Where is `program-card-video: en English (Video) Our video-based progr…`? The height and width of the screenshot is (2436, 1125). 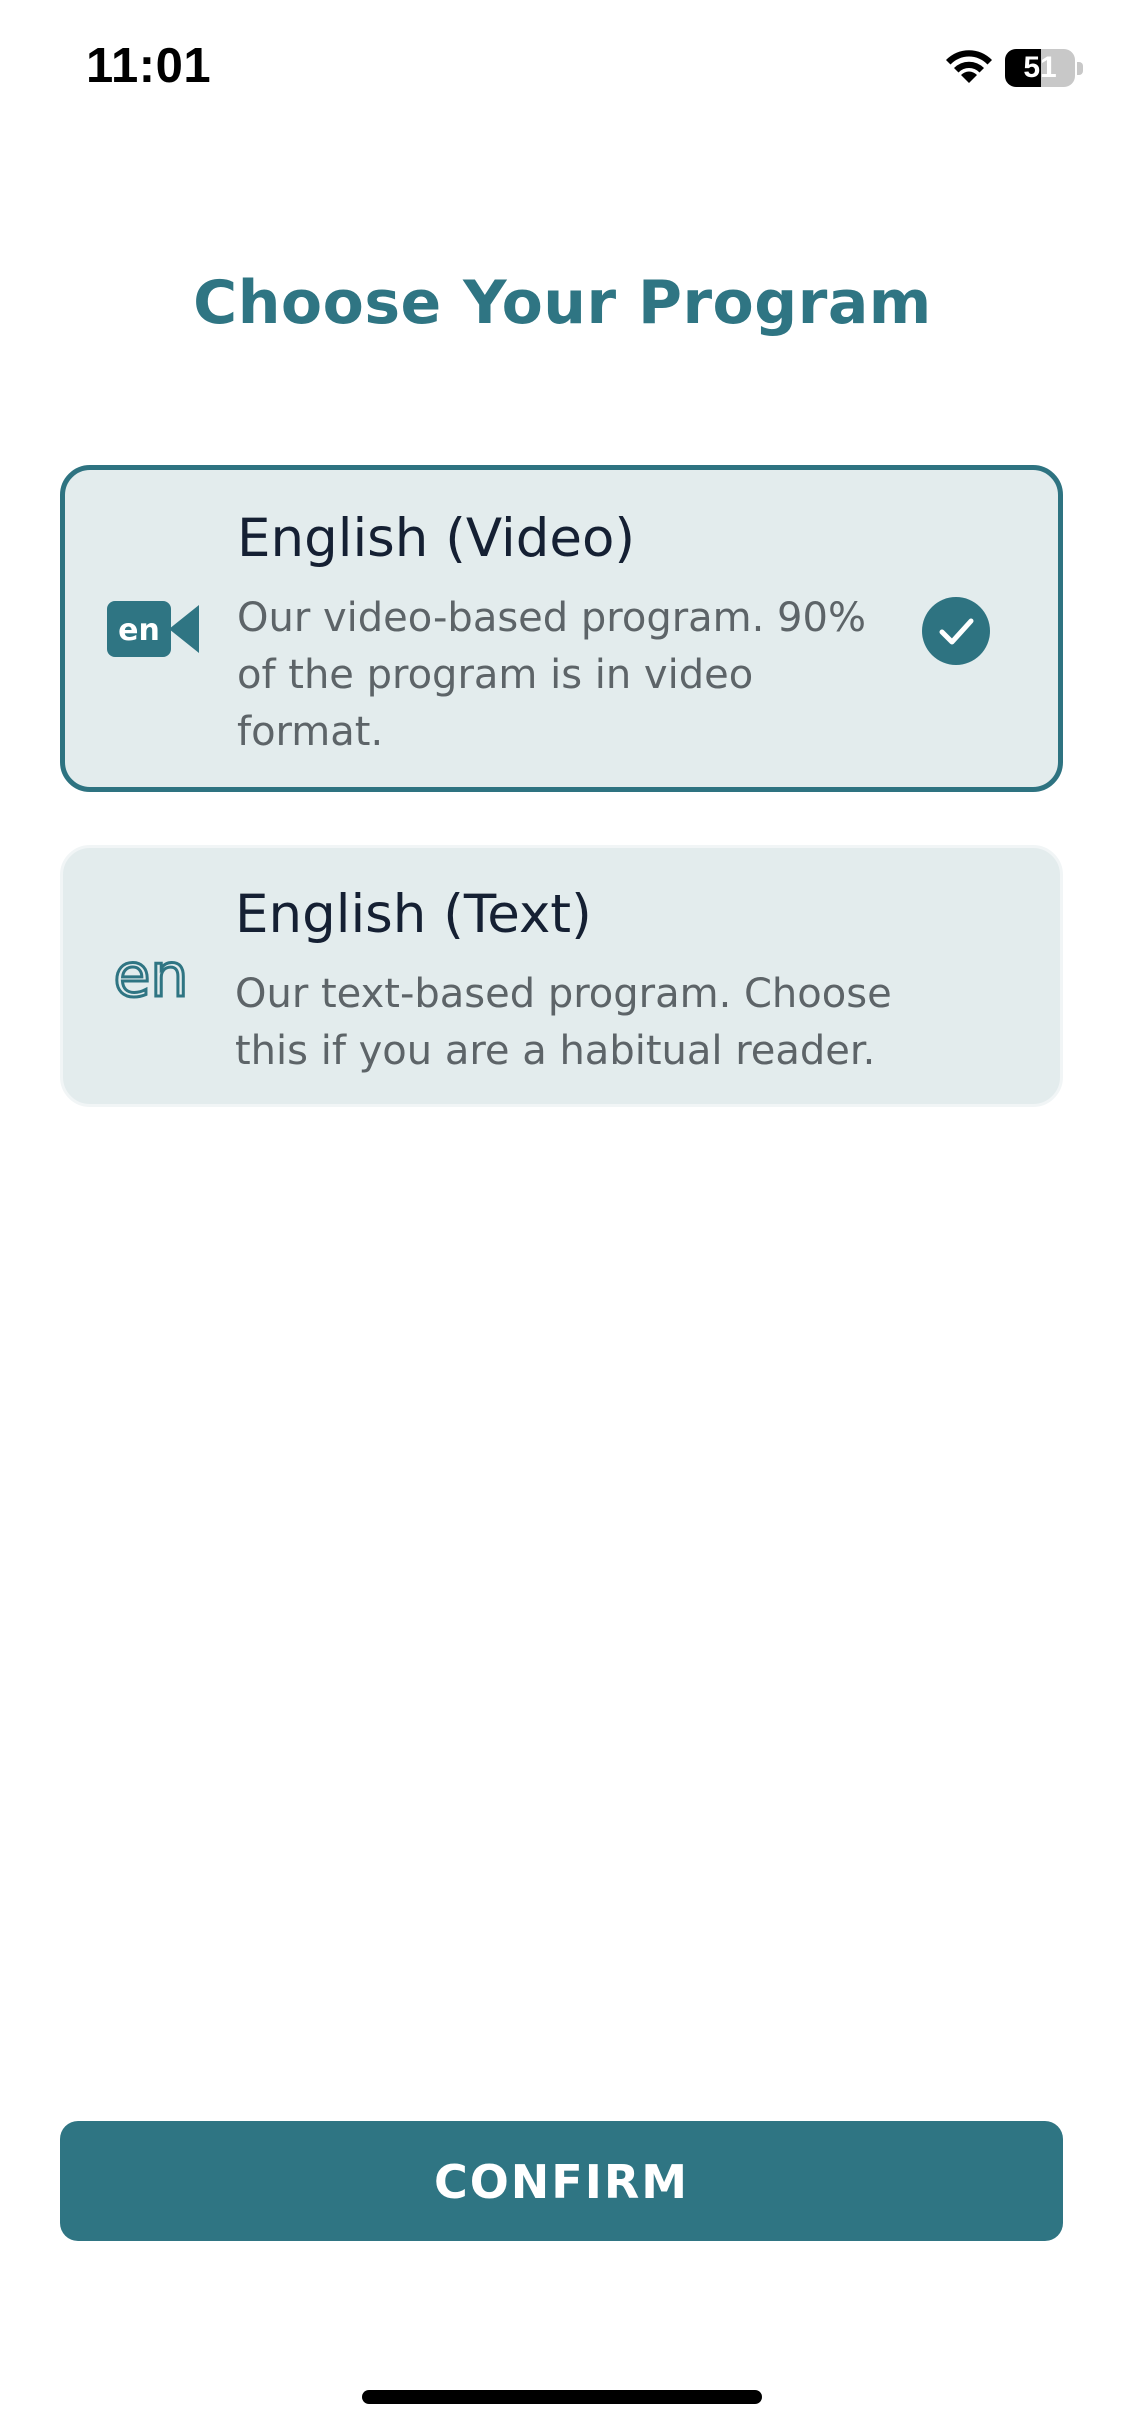
program-card-video: en English (Video) Our video-based progr… is located at coordinates (561, 628).